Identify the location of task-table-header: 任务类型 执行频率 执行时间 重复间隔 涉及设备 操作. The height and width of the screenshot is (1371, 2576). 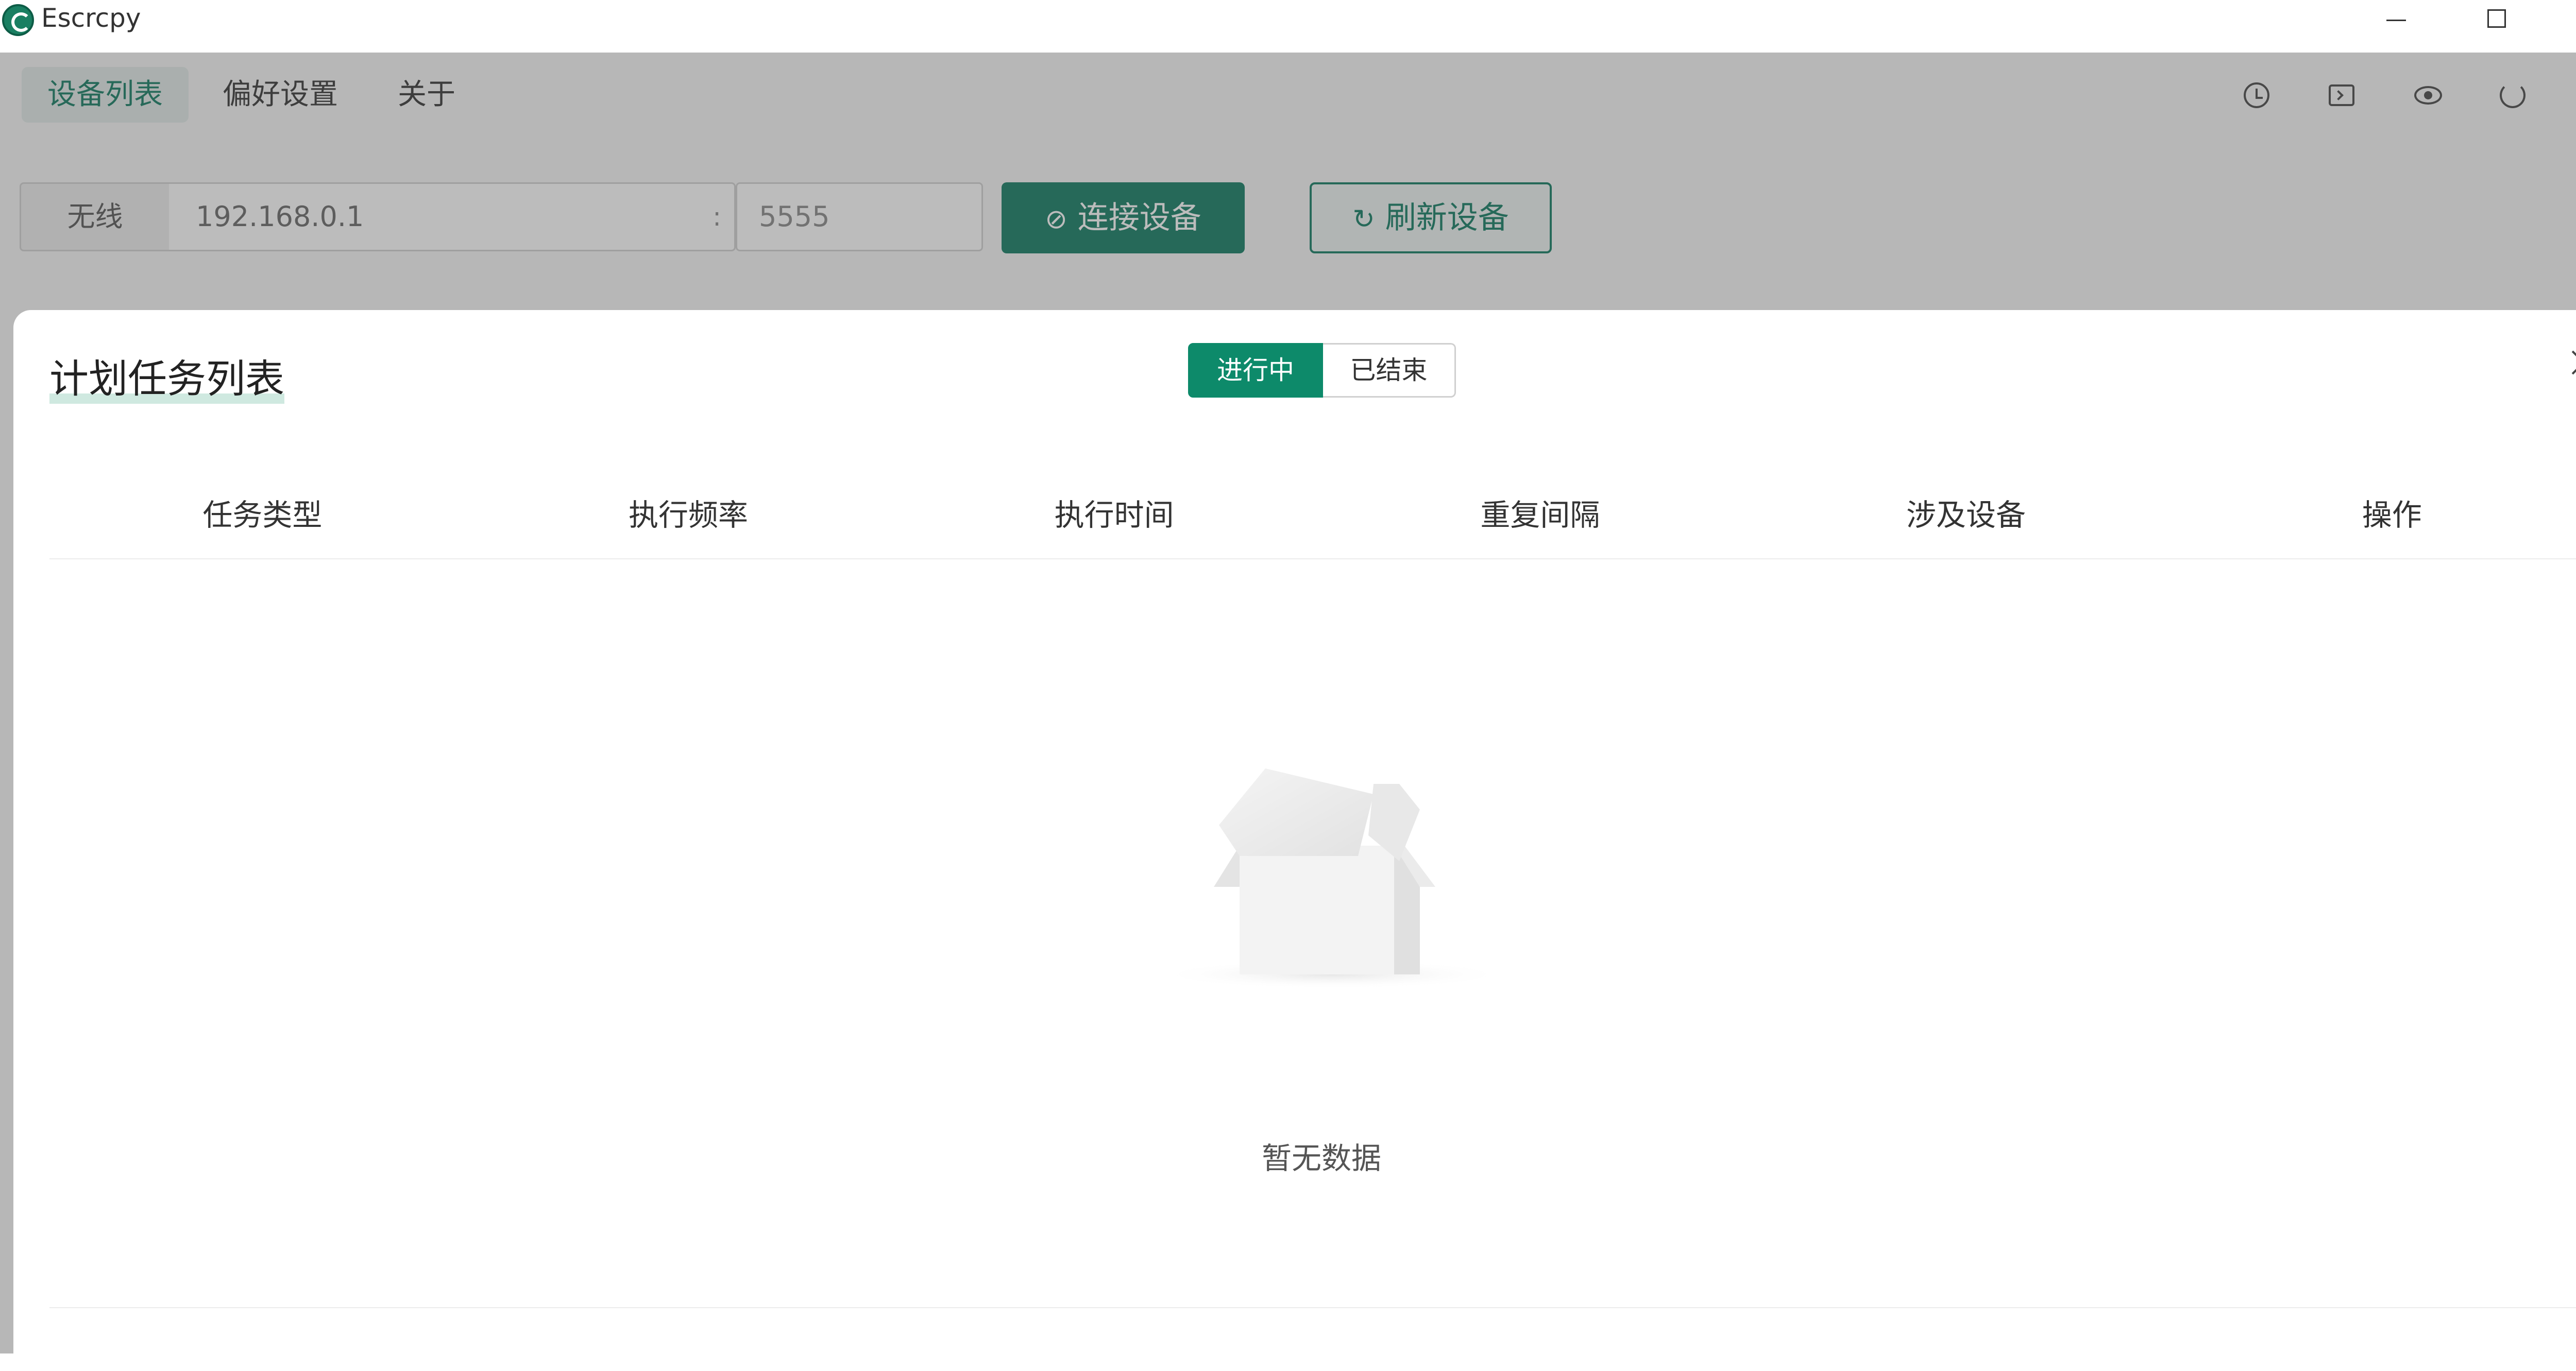
(1312, 519).